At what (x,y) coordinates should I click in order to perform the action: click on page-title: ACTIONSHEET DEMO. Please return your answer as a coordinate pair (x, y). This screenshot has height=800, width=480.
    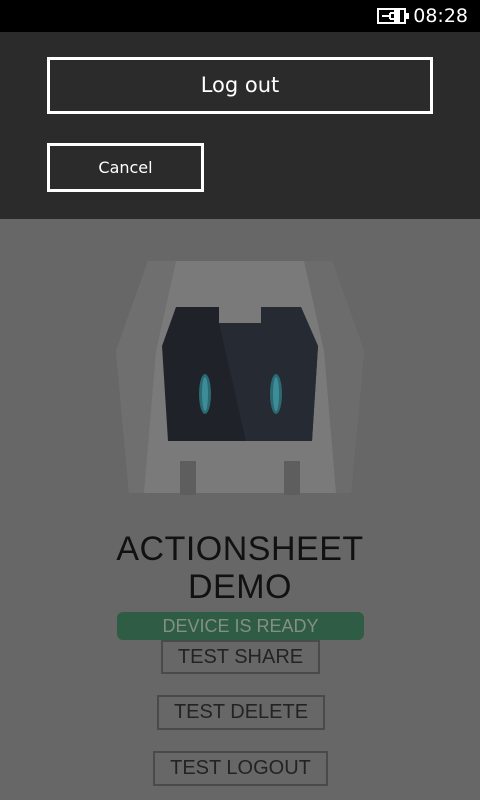
    Looking at the image, I should click on (240, 568).